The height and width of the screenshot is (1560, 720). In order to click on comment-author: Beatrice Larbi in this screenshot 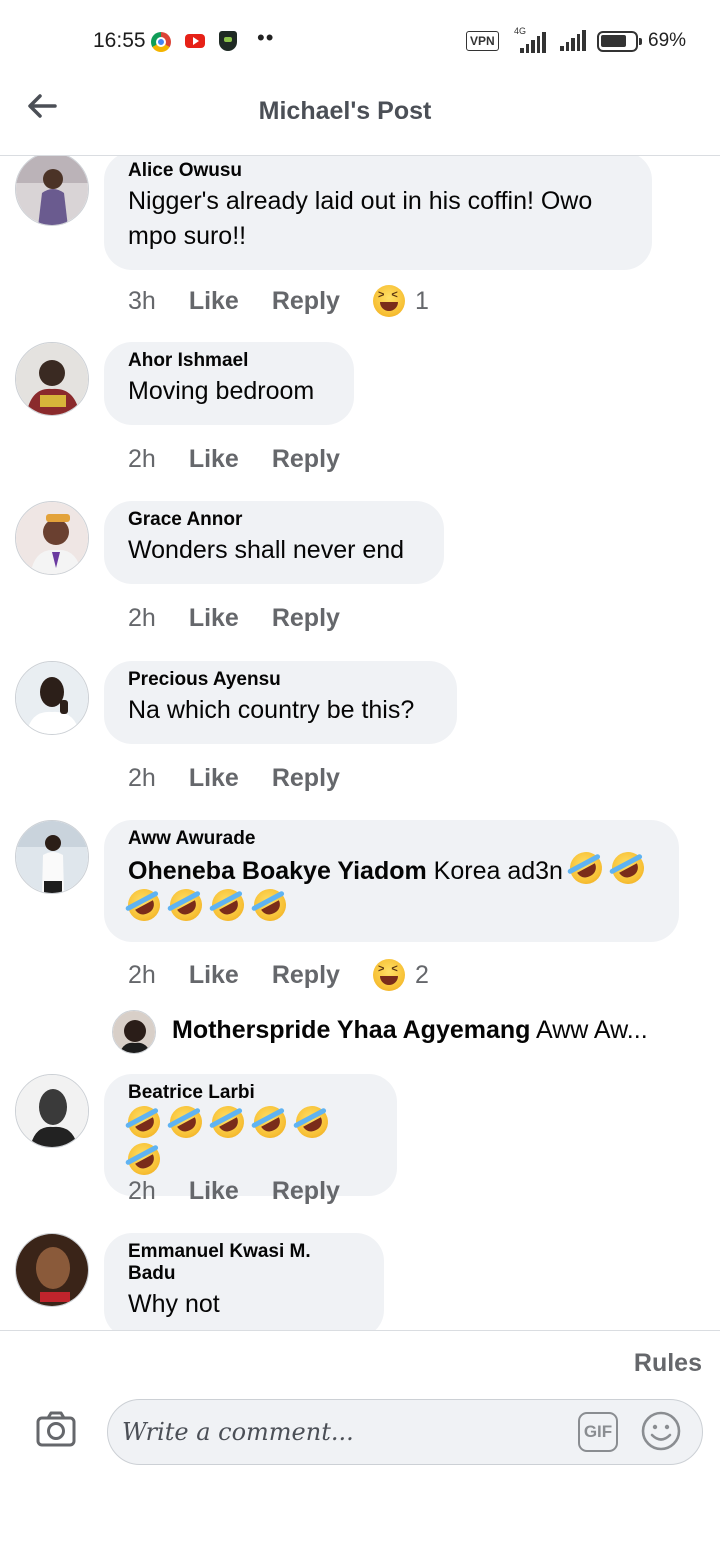, I will do `click(250, 1093)`.